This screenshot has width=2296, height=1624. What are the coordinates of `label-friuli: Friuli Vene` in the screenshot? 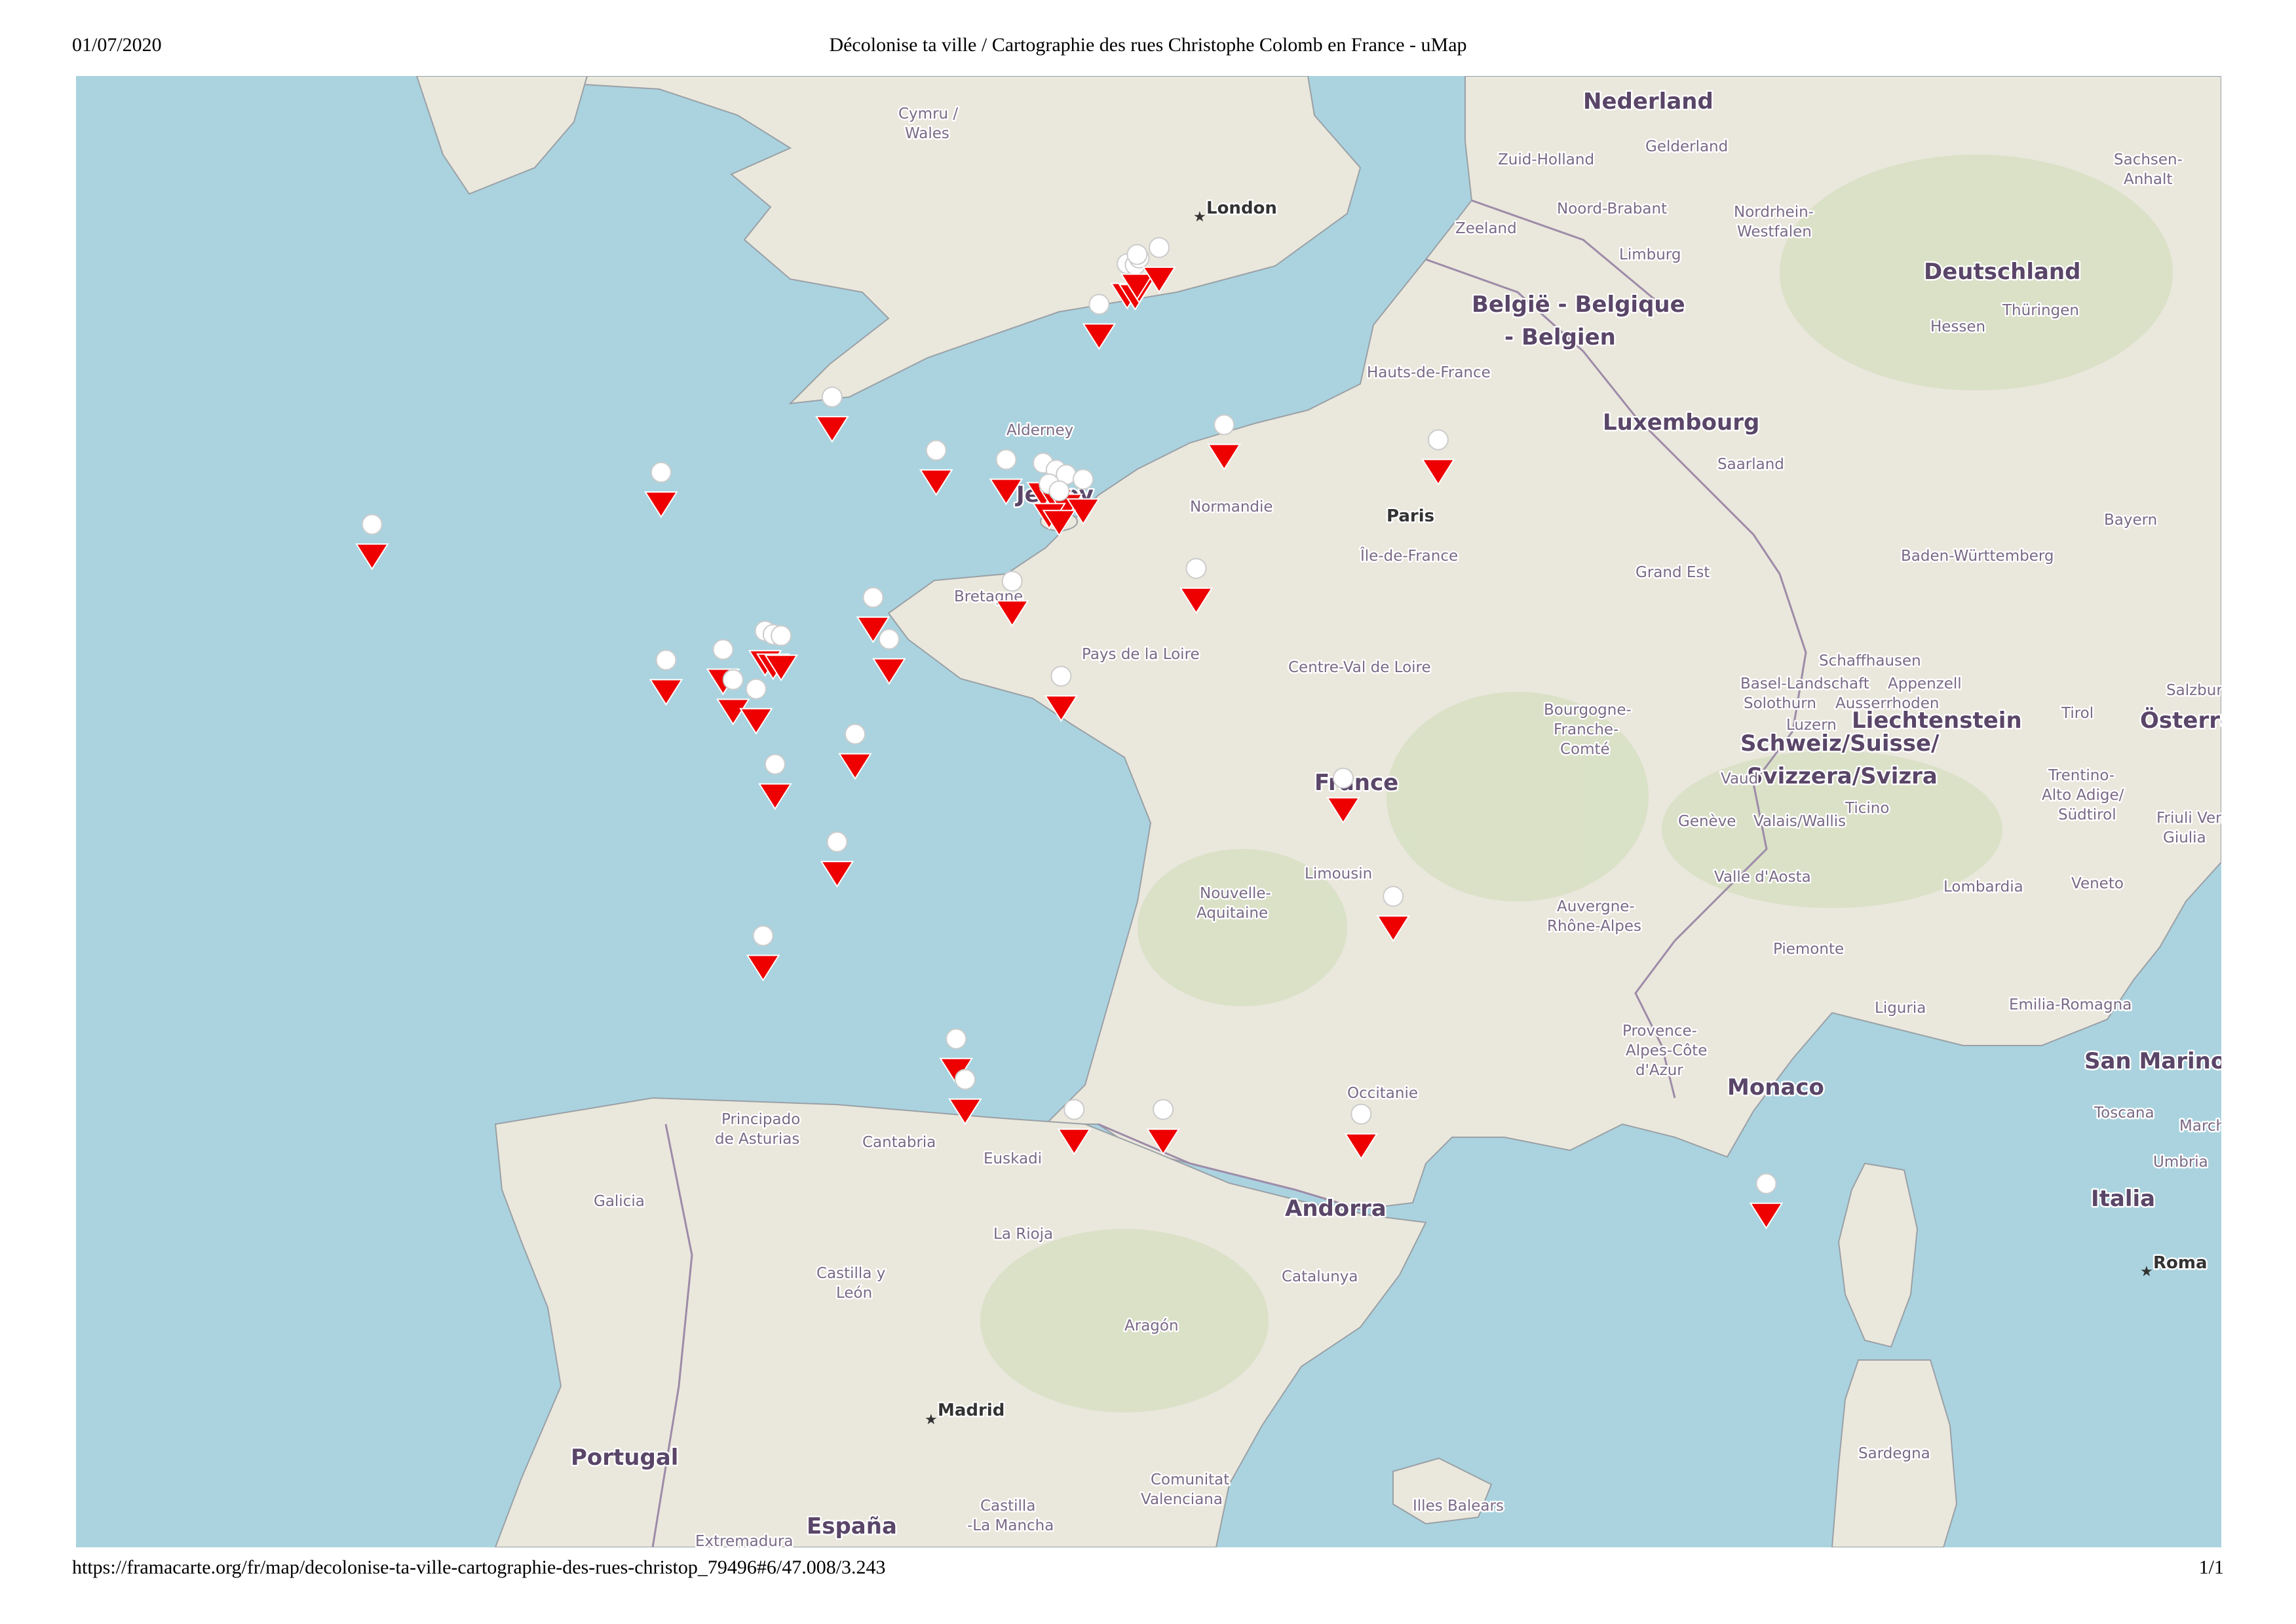 It's located at (2188, 818).